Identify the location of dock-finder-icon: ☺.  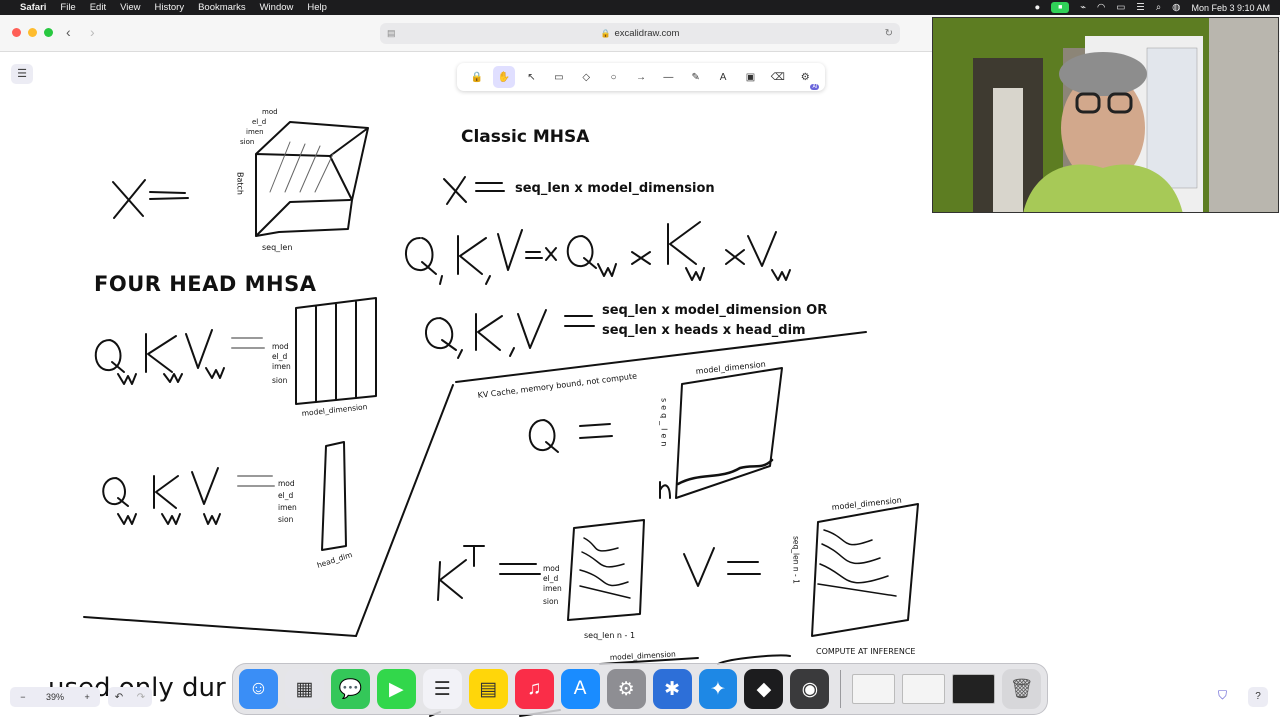
(258, 689).